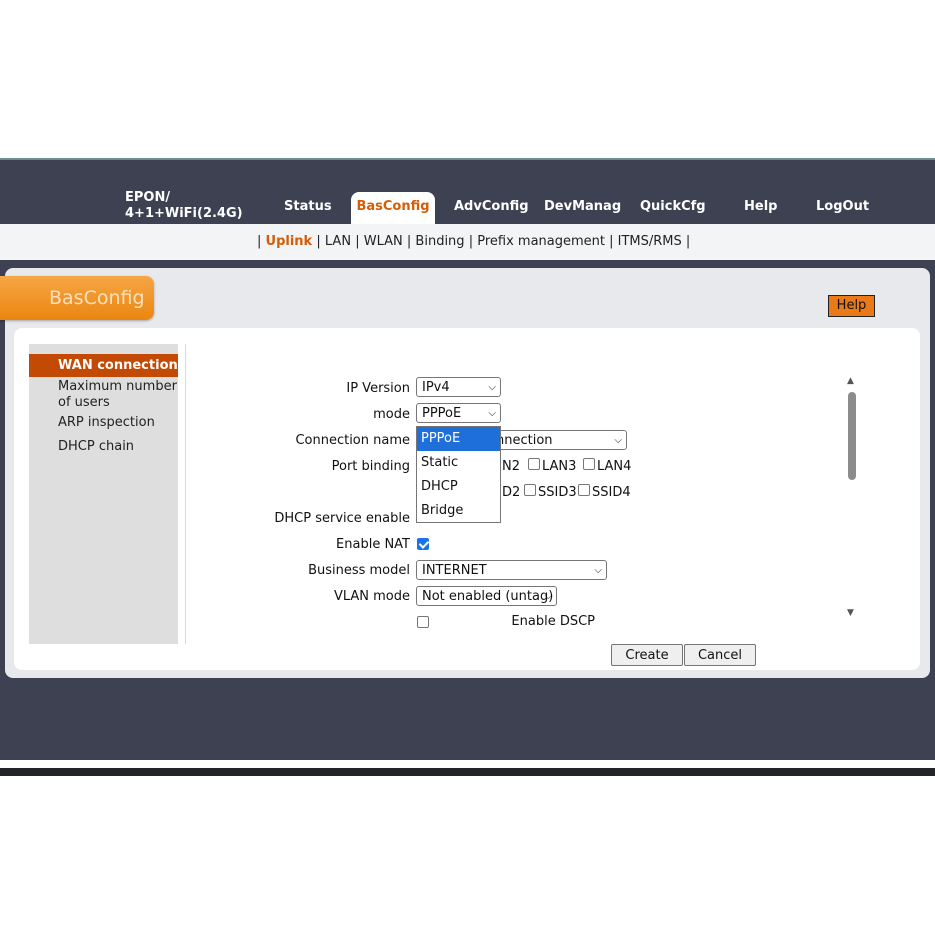  What do you see at coordinates (96, 447) in the screenshot?
I see `sidebar-item-dhcp-chain: DHCP chain` at bounding box center [96, 447].